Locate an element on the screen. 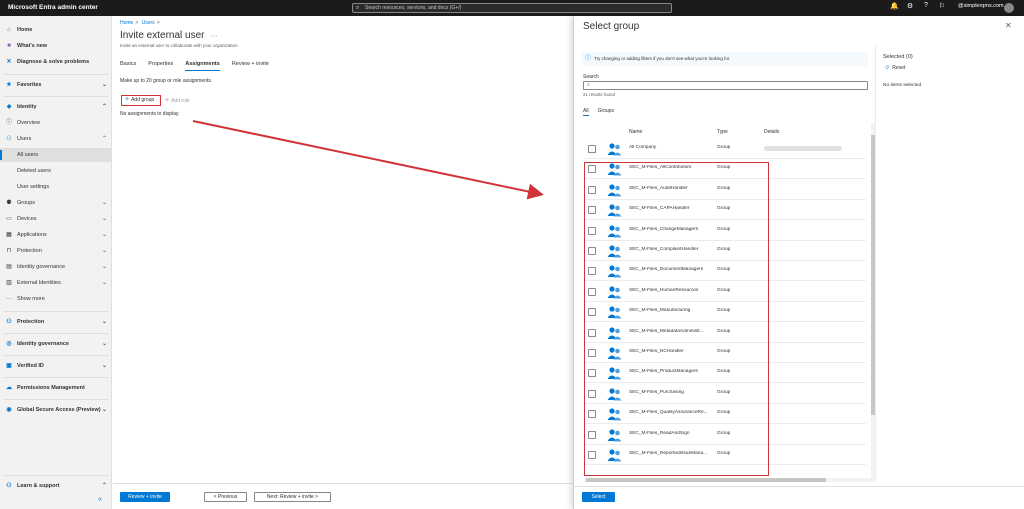  table-row: SEC_M-Files_CAPAHandler Group is located at coordinates (725, 210).